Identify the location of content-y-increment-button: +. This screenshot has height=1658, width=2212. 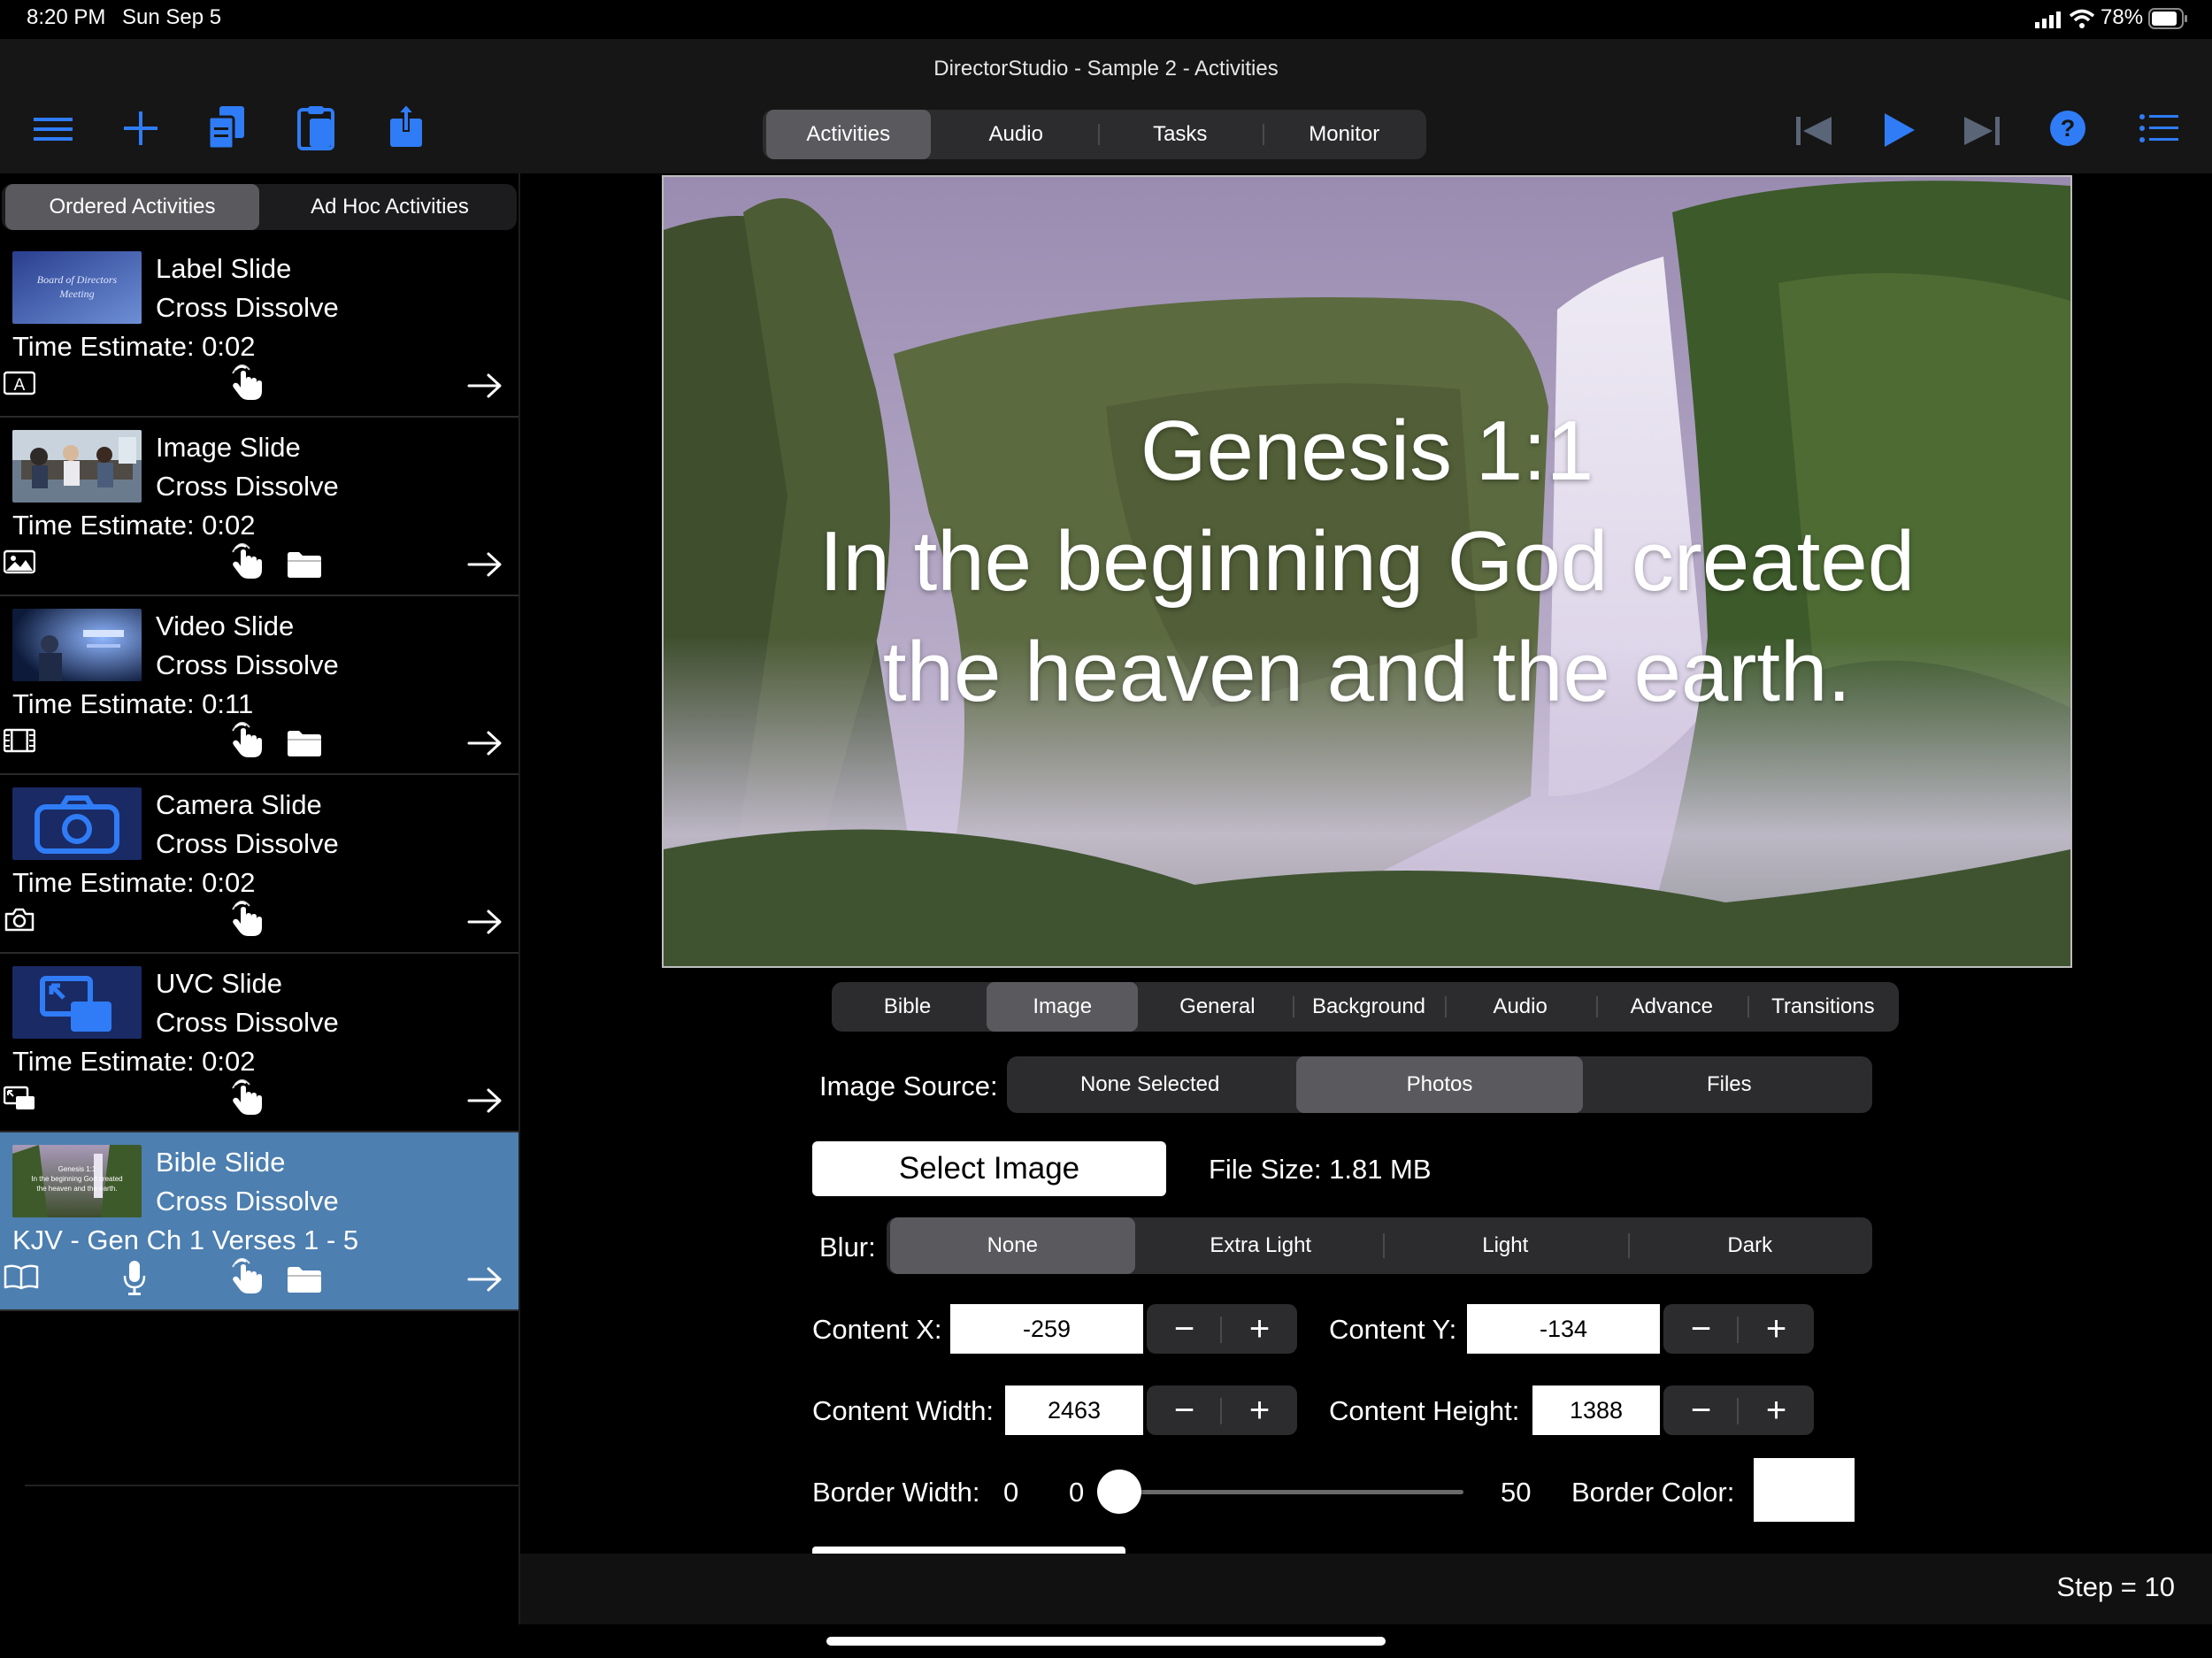
(1777, 1329).